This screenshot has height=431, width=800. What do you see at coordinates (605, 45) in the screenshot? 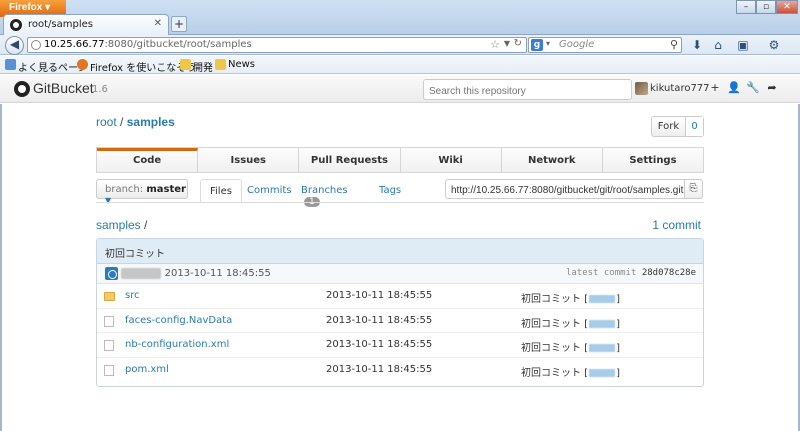
I see `web-search-input: g ▾ Google ⚲` at bounding box center [605, 45].